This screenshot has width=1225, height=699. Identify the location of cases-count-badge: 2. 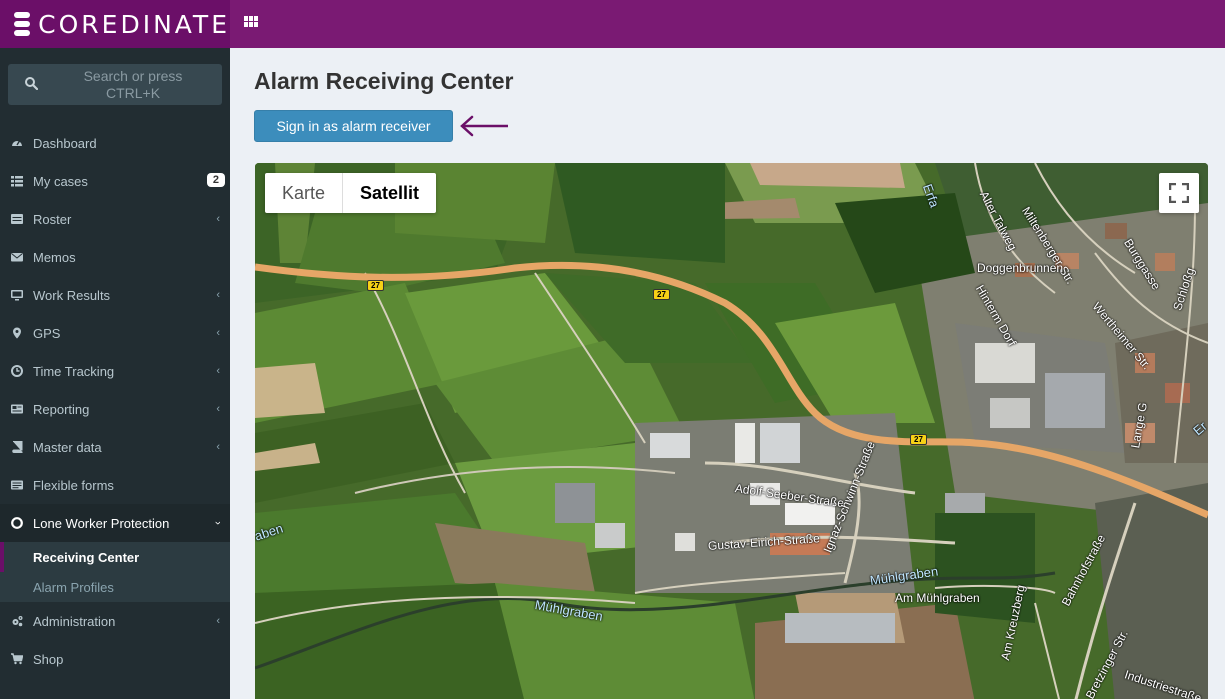
(215, 180).